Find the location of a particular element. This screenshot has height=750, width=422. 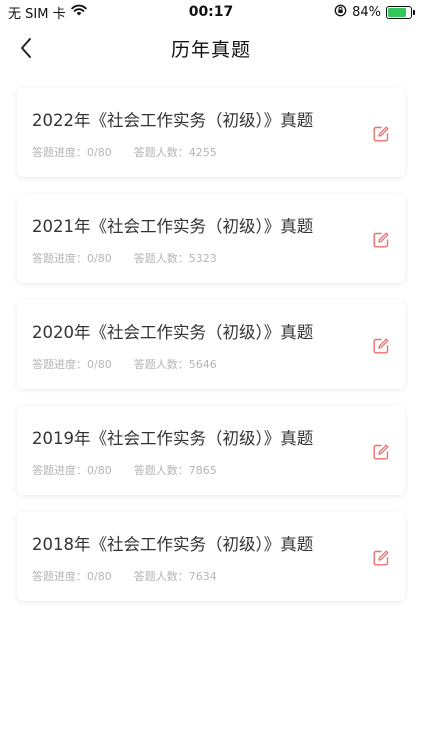

participant-count-label: 答题人数：4255 is located at coordinates (175, 152).